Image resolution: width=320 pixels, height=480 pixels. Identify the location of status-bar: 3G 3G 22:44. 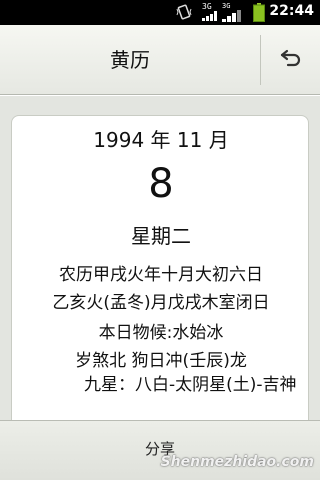
(160, 12).